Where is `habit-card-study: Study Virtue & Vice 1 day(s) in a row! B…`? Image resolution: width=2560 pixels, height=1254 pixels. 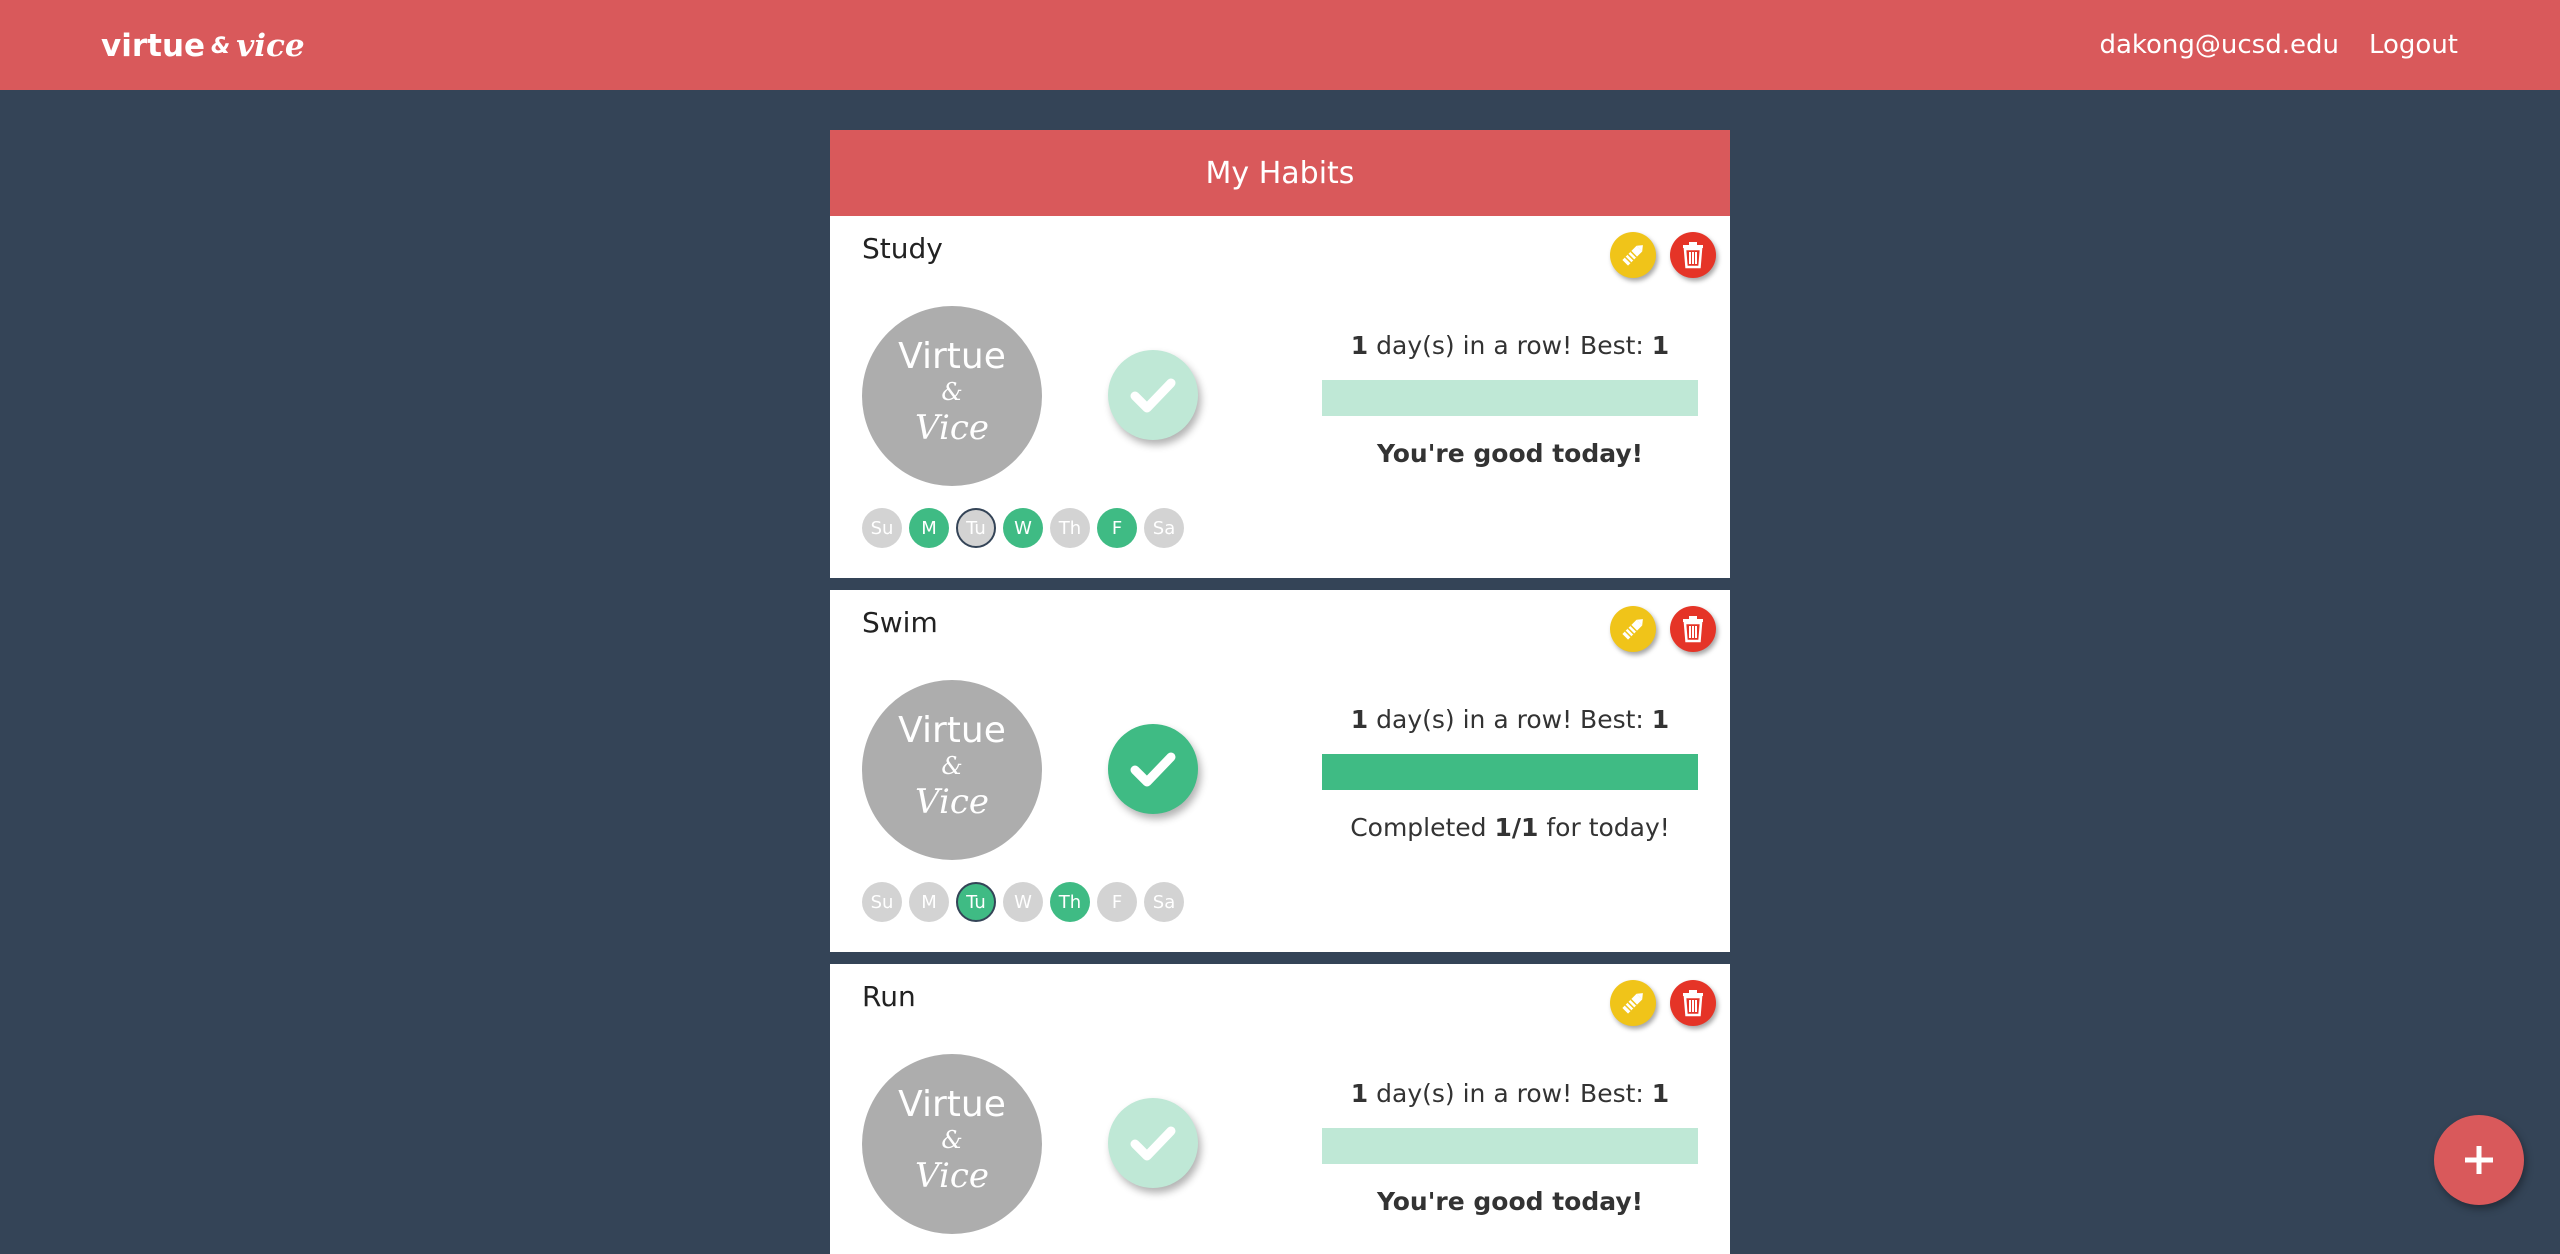
habit-card-study: Study Virtue & Vice 1 day(s) in a row! B… is located at coordinates (1280, 397).